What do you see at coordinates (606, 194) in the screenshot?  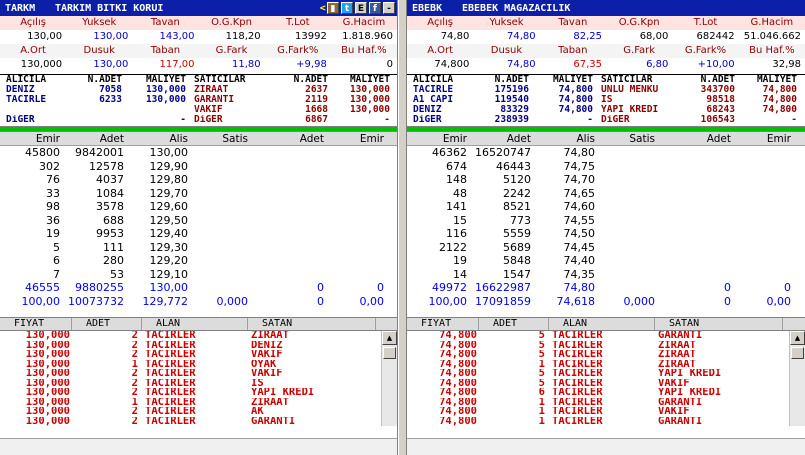 I see `depth-row: 48 2242 74,65` at bounding box center [606, 194].